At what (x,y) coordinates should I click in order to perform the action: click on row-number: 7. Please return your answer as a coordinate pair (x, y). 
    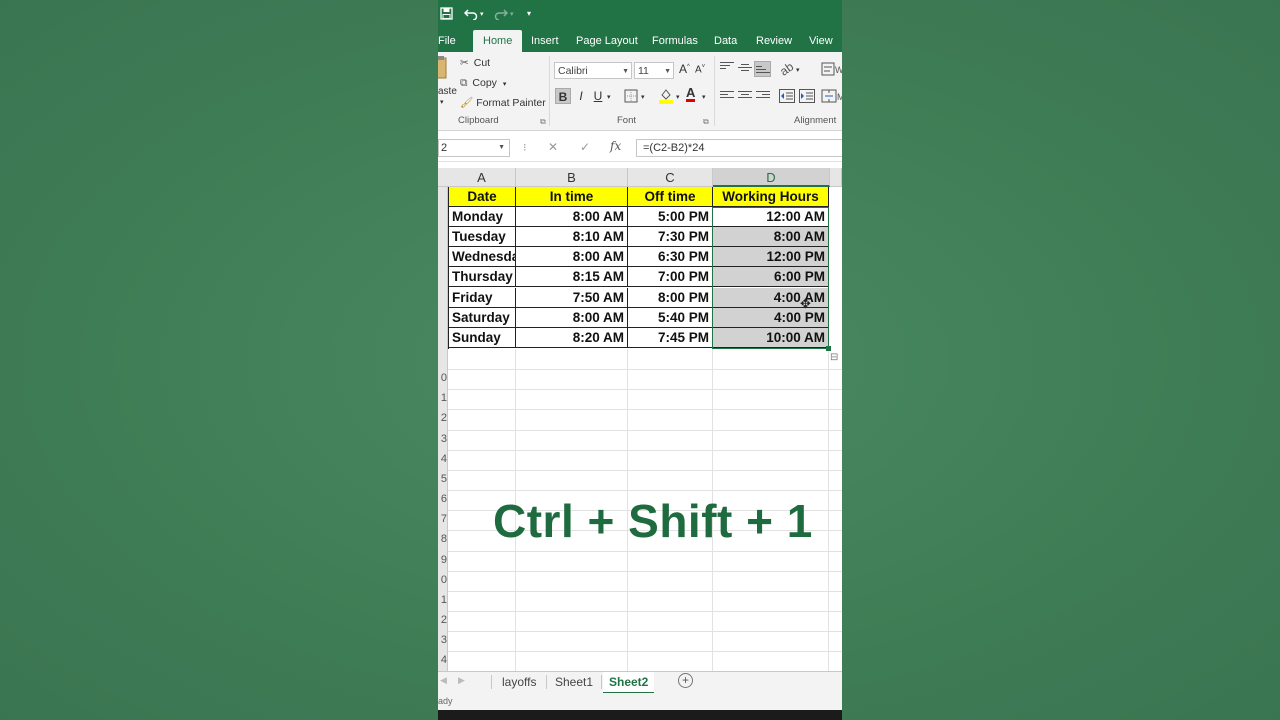
    Looking at the image, I should click on (442, 519).